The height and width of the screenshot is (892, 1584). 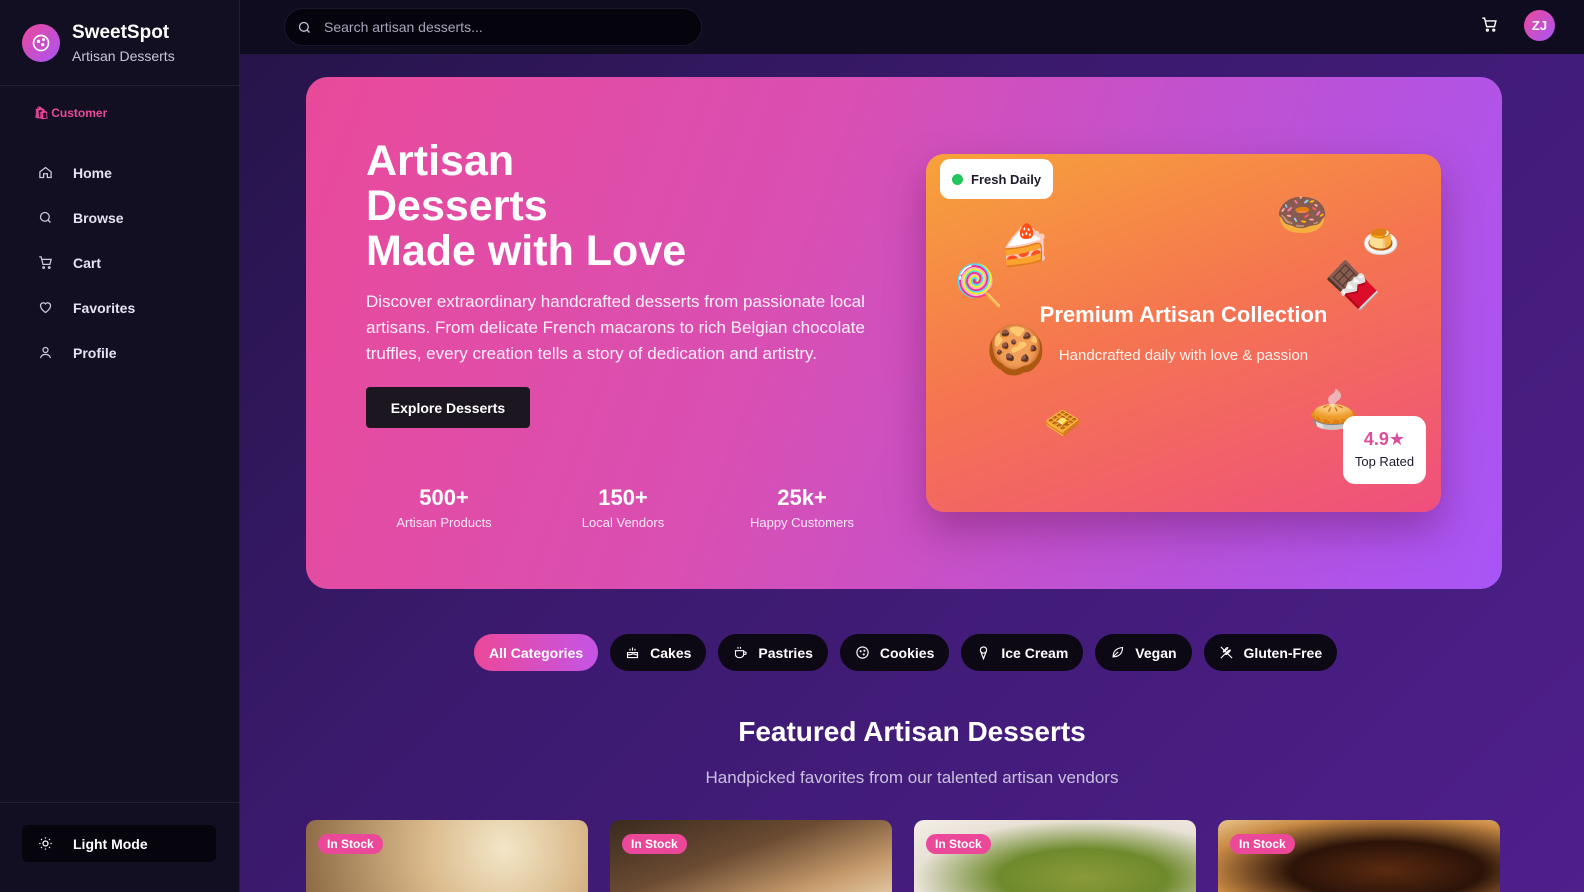 What do you see at coordinates (45, 308) in the screenshot?
I see `heart-icon` at bounding box center [45, 308].